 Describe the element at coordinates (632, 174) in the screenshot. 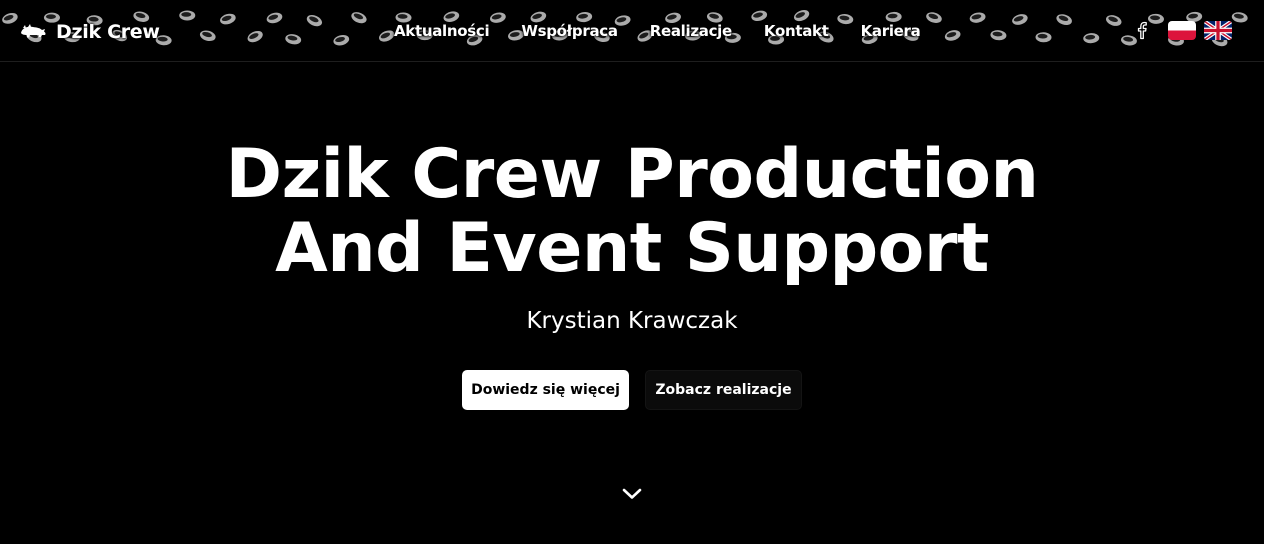

I see `hero-title-line-1: Dzik Crew Production` at that location.